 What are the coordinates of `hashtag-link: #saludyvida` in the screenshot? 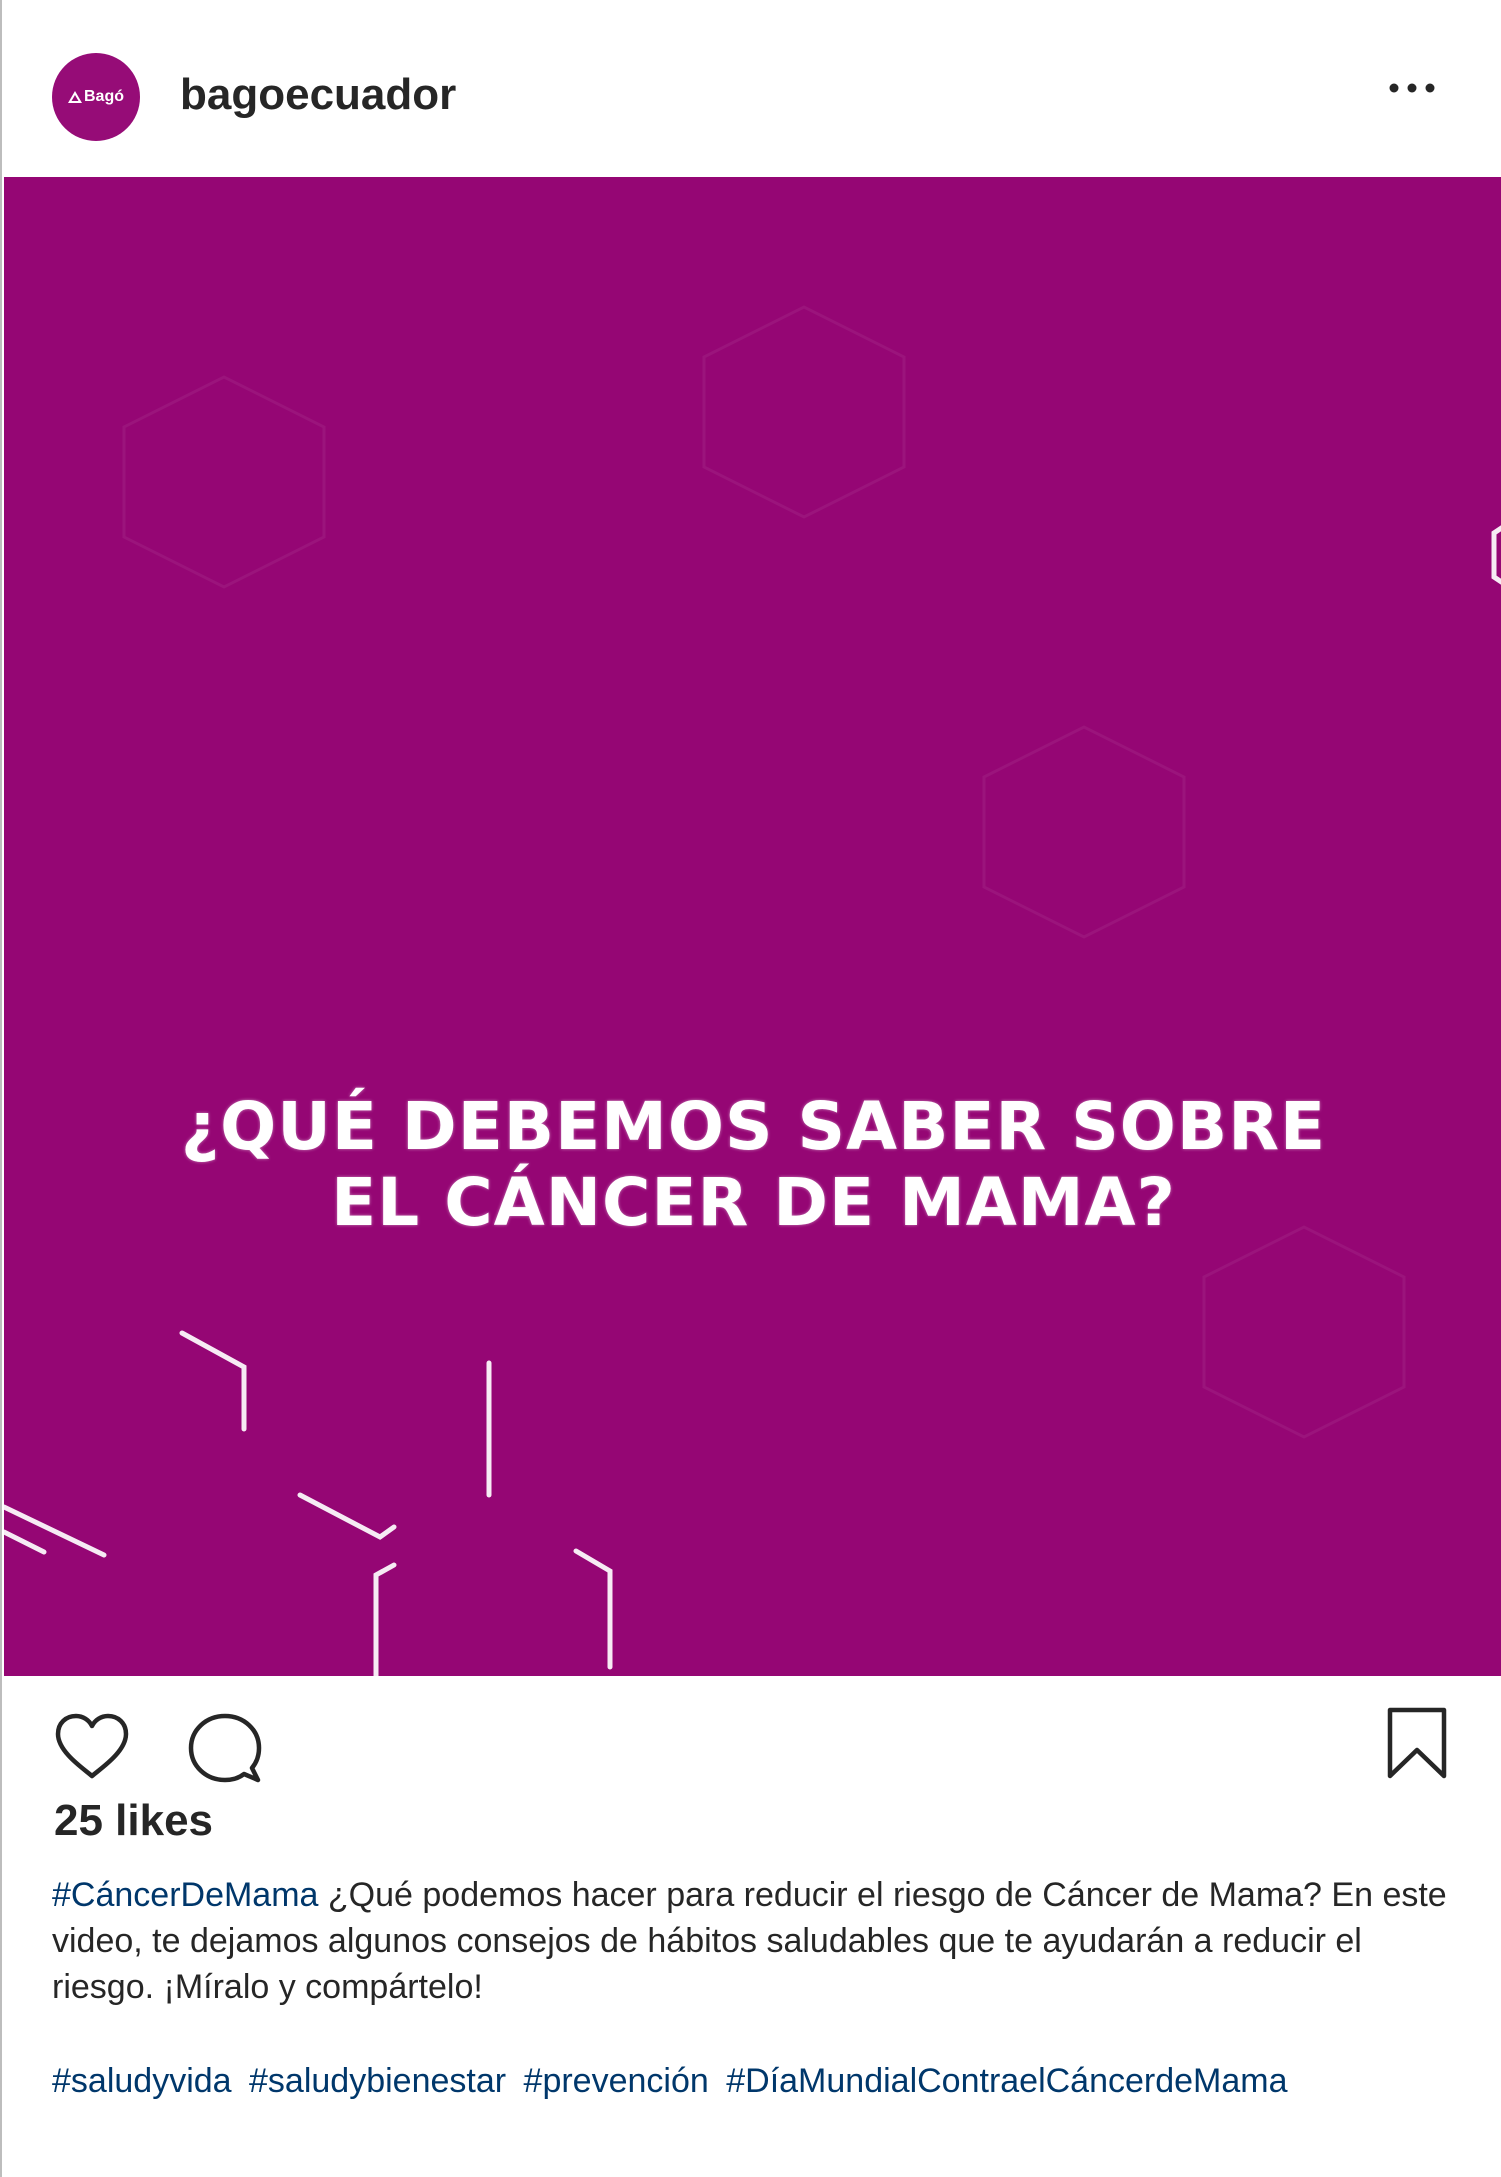 It's located at (142, 2081).